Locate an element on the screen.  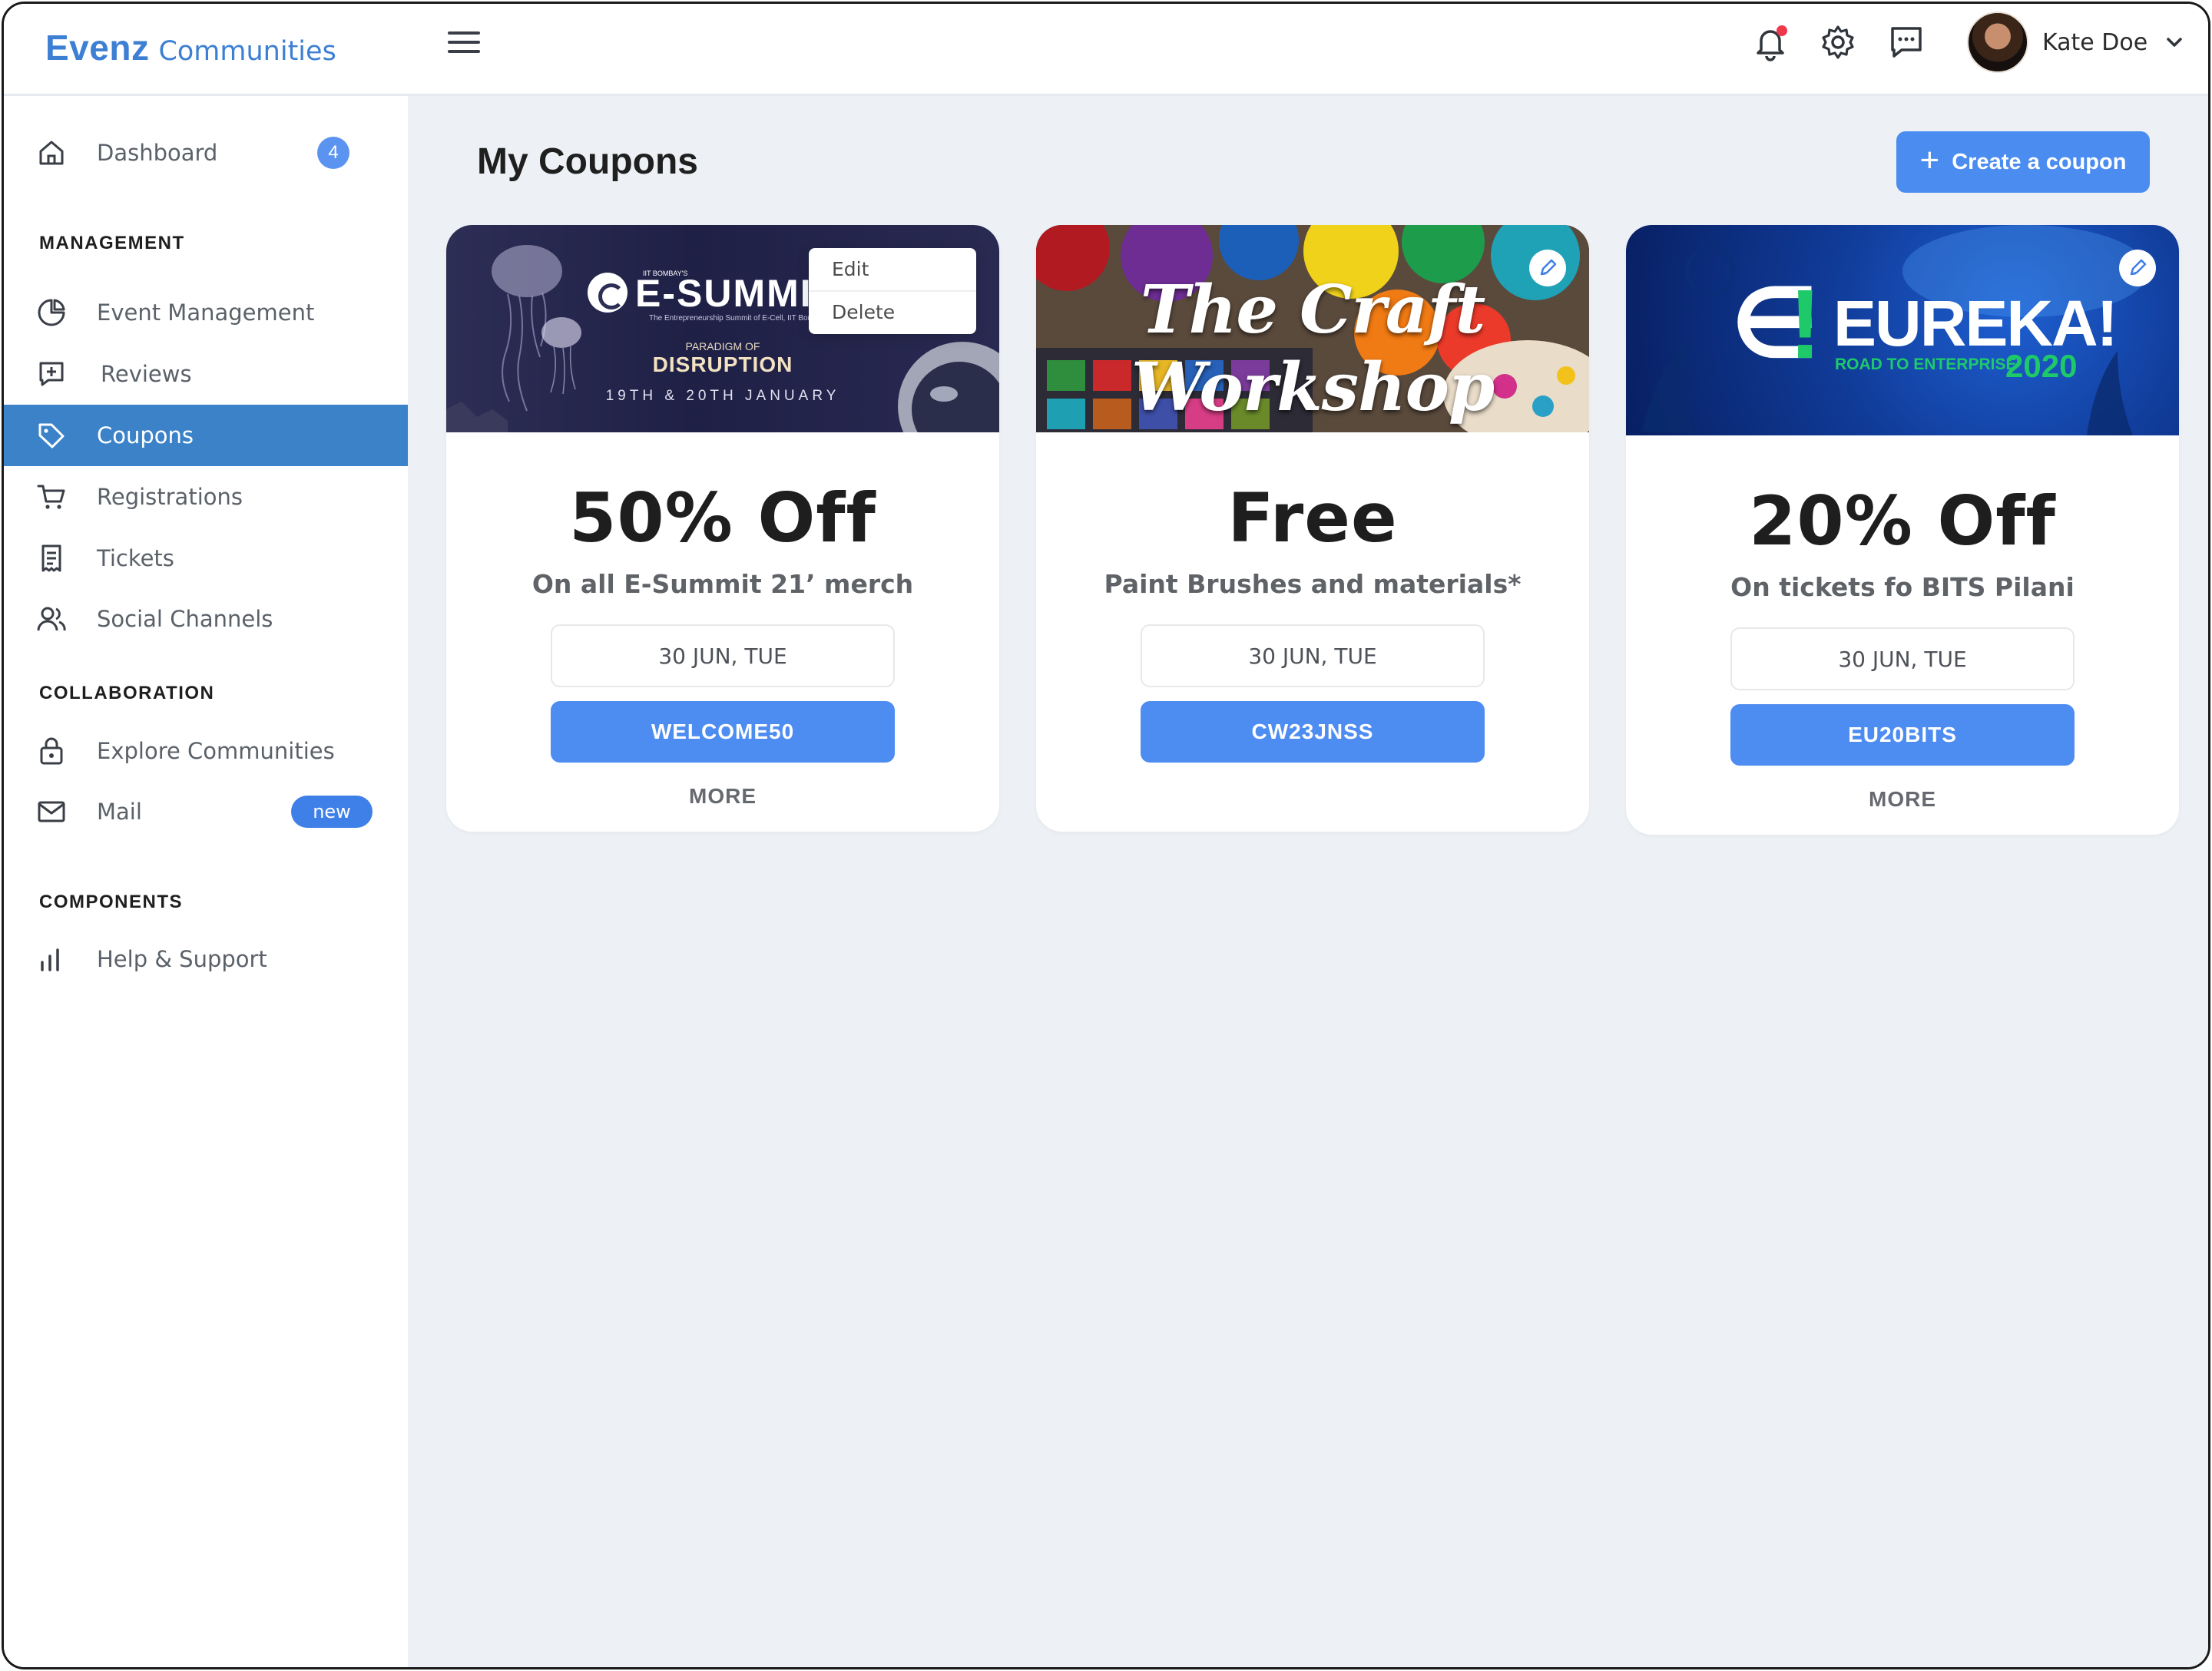
coupon-headline: 50% Off is located at coordinates (722, 518).